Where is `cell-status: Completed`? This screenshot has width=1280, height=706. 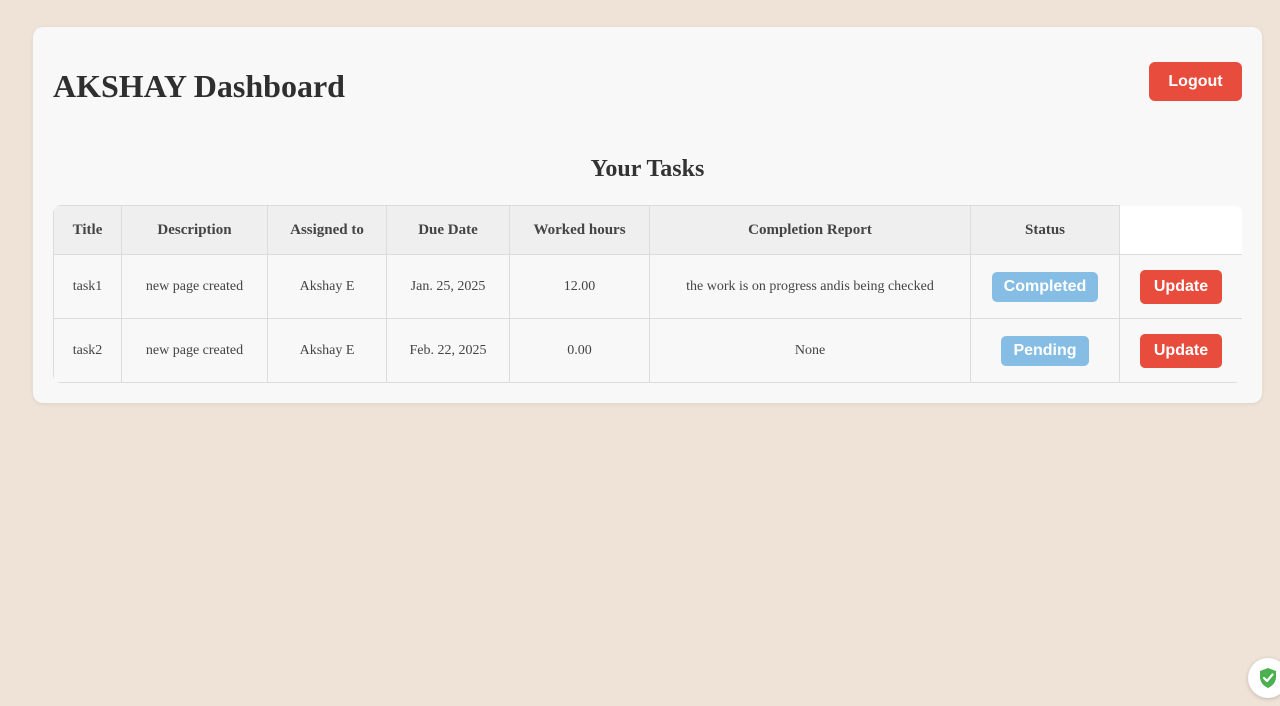 cell-status: Completed is located at coordinates (1045, 286).